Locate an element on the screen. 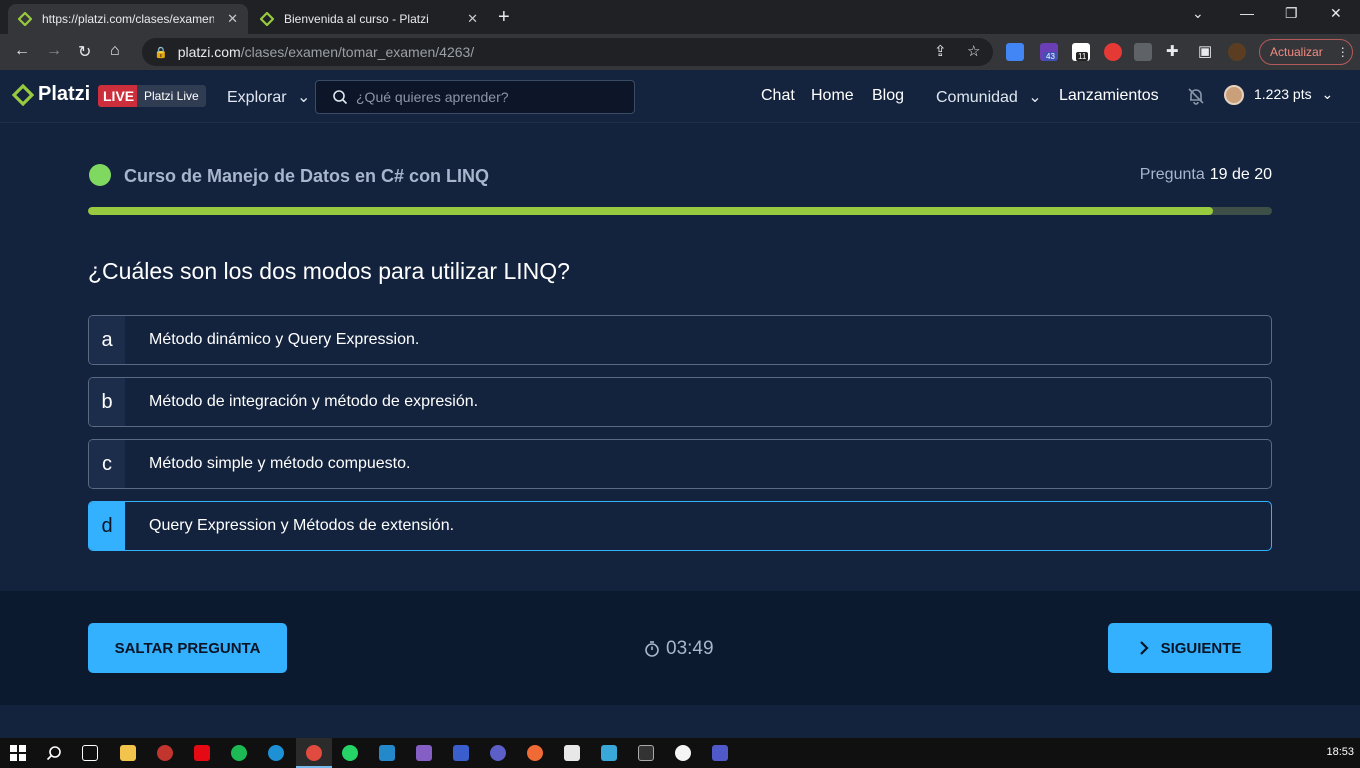 The width and height of the screenshot is (1360, 768). question-counter: Pregunta 19 de 20 is located at coordinates (1206, 175).